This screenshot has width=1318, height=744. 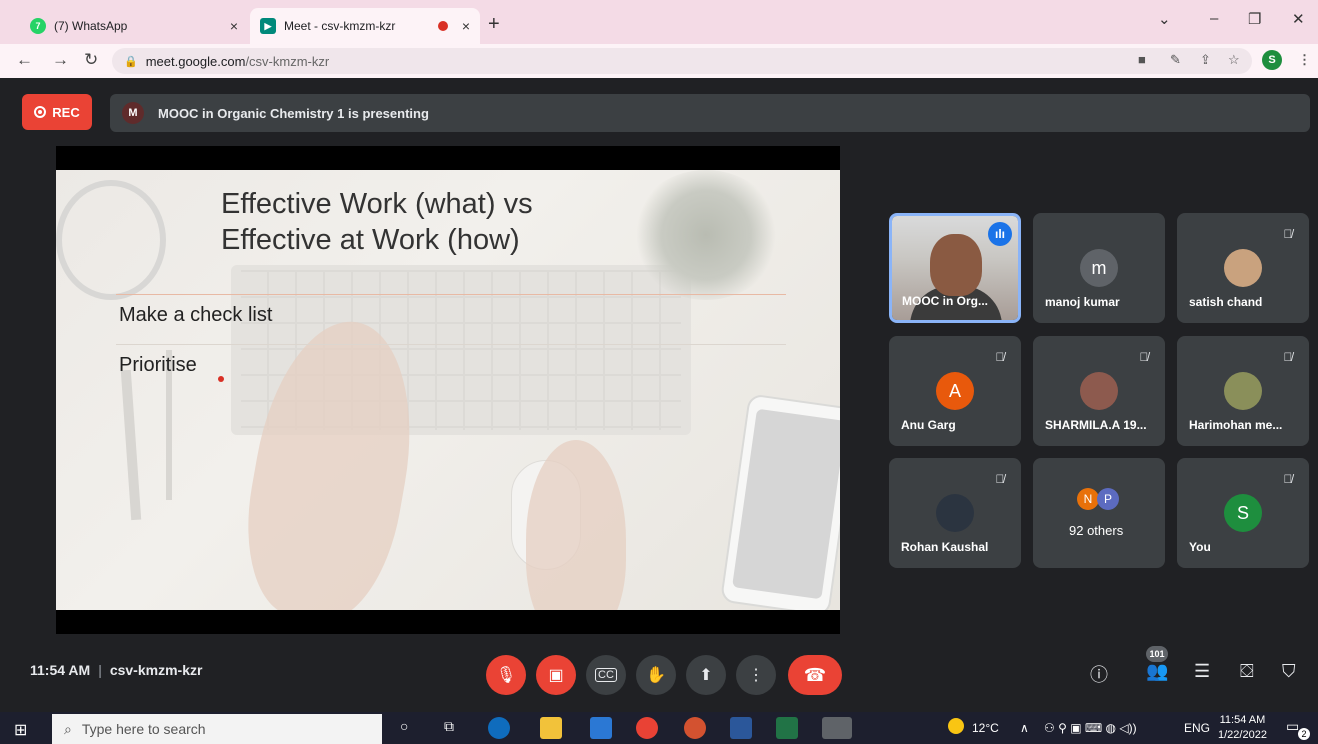 What do you see at coordinates (1000, 234) in the screenshot?
I see `speaking-indicator-icon: ılı` at bounding box center [1000, 234].